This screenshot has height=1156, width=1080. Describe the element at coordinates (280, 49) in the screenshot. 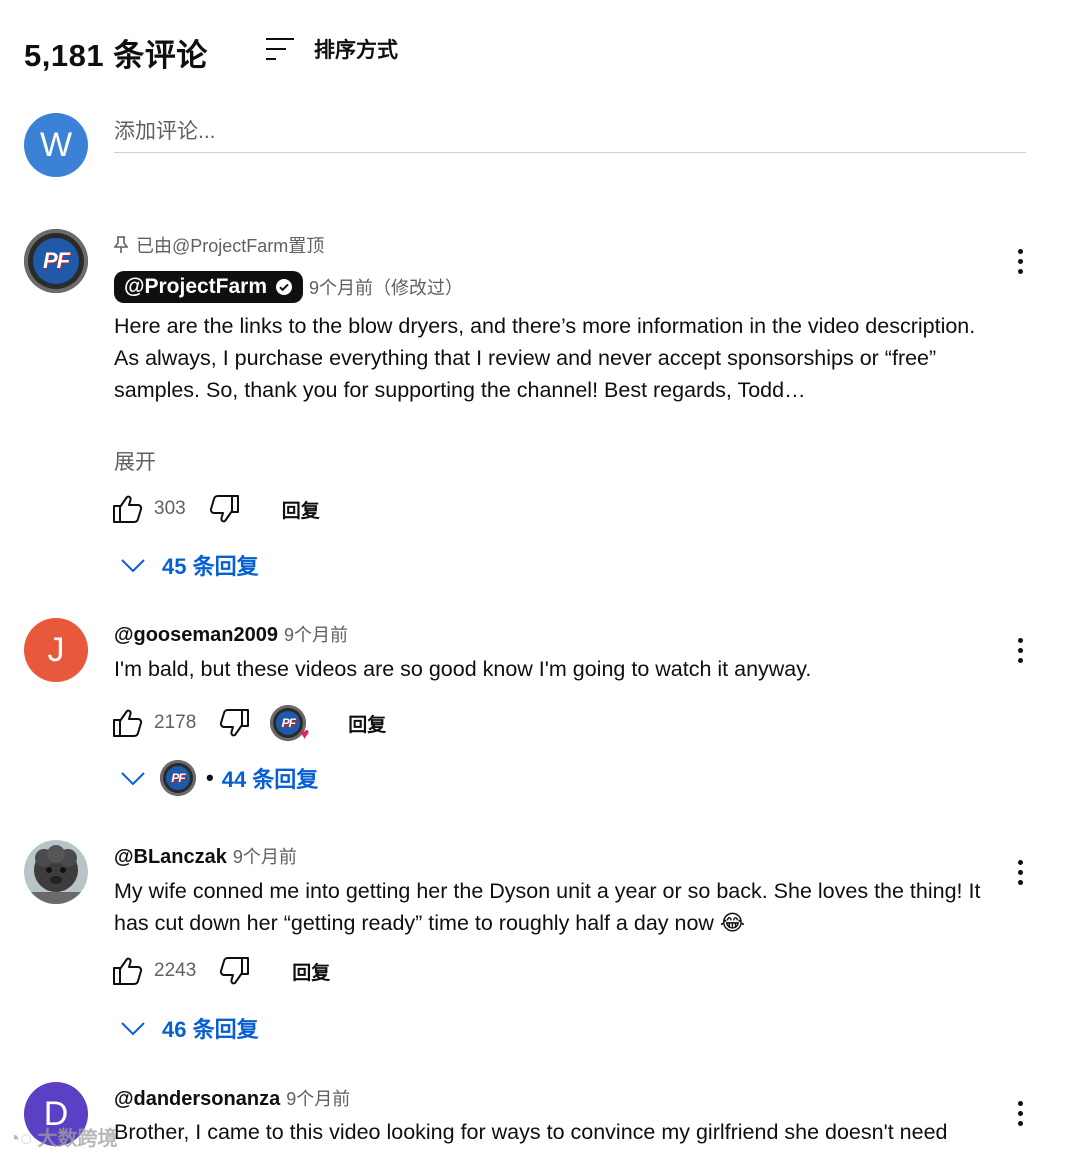

I see `sort-icon` at that location.